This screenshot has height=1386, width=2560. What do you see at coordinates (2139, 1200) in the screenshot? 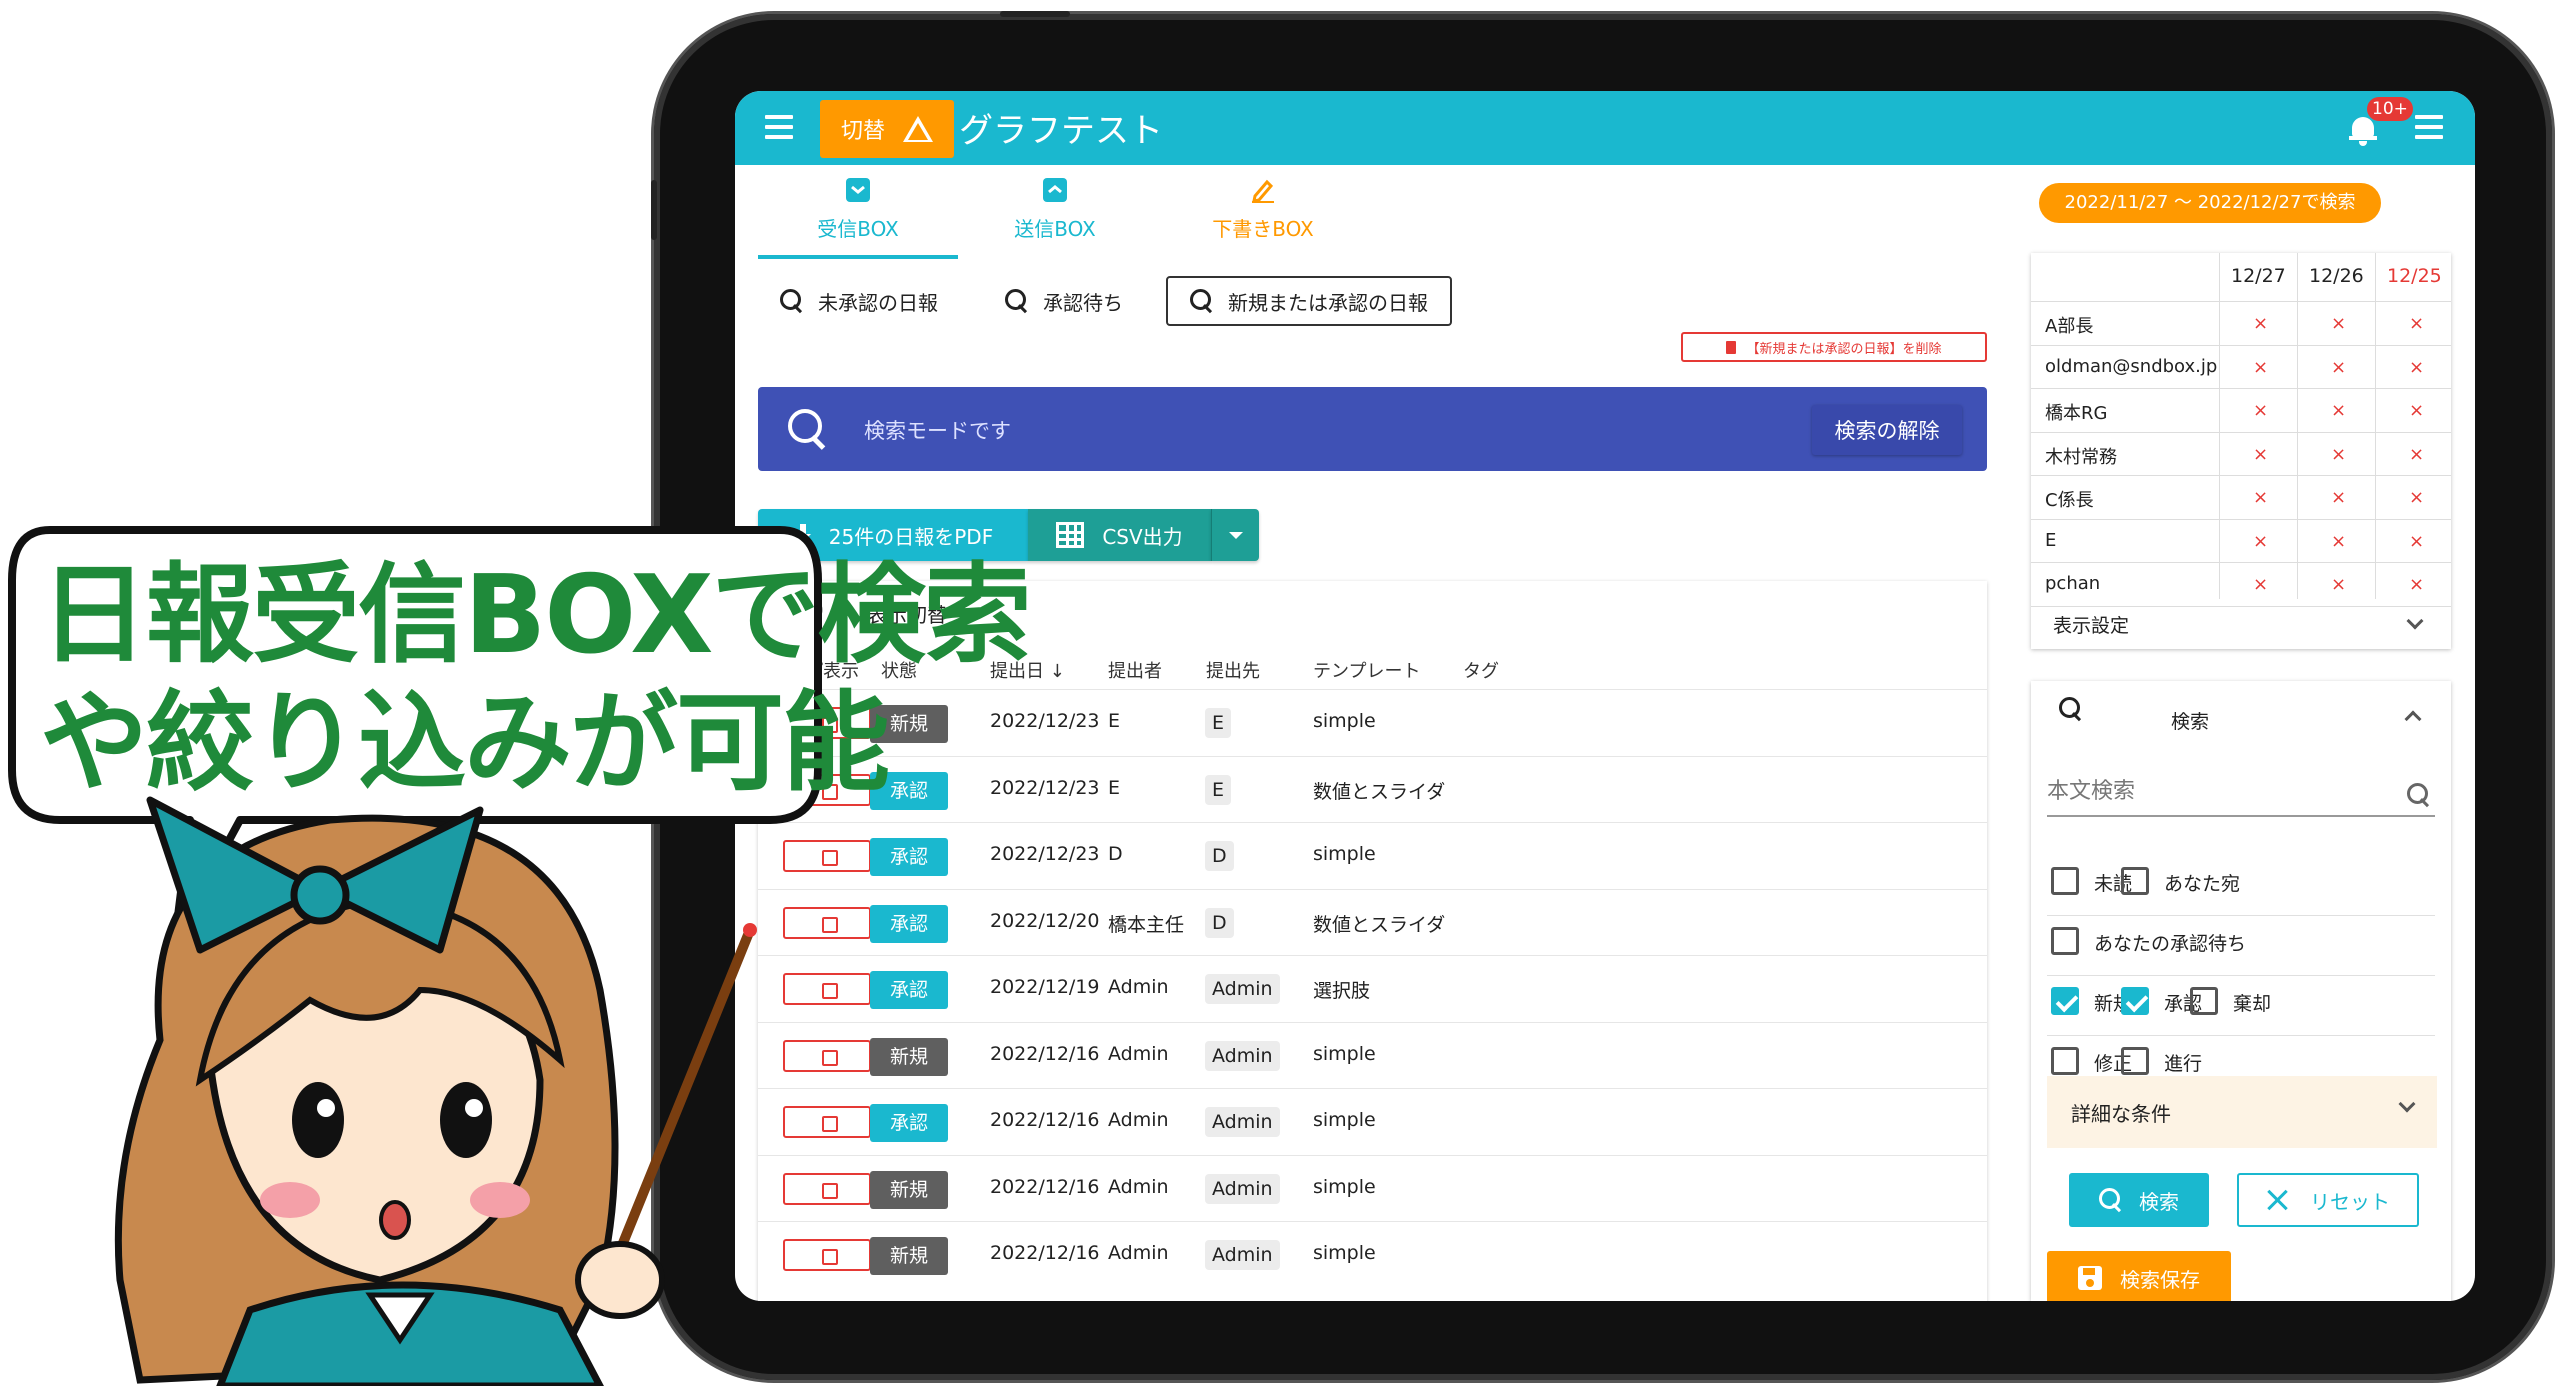
I see `search-button: 検索` at bounding box center [2139, 1200].